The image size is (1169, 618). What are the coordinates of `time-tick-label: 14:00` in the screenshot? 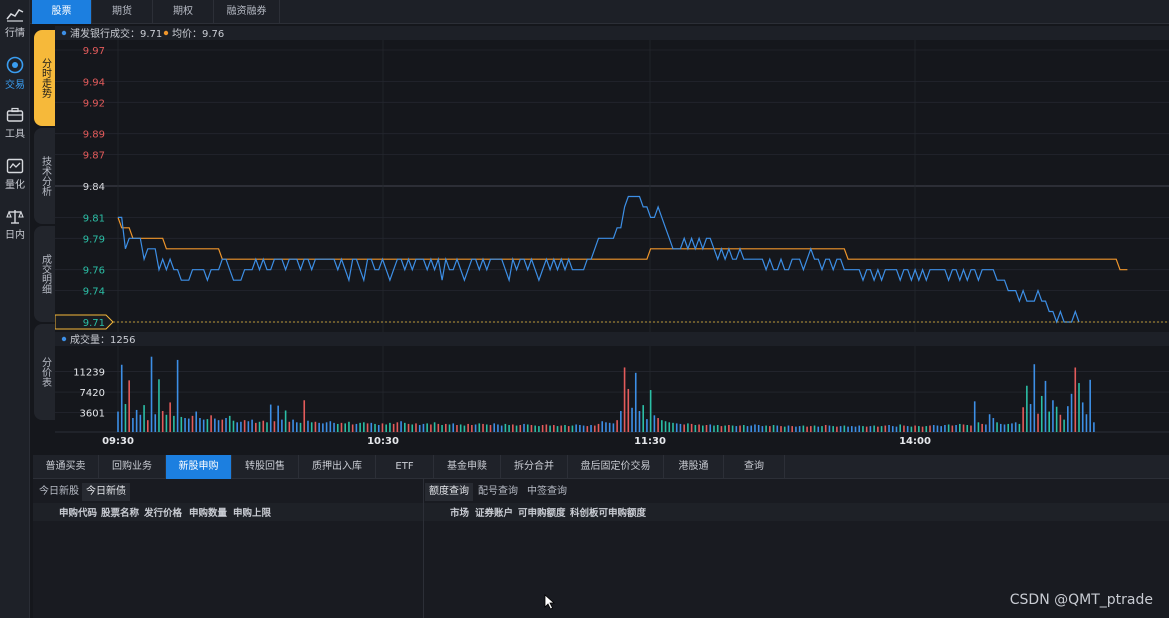 It's located at (915, 441).